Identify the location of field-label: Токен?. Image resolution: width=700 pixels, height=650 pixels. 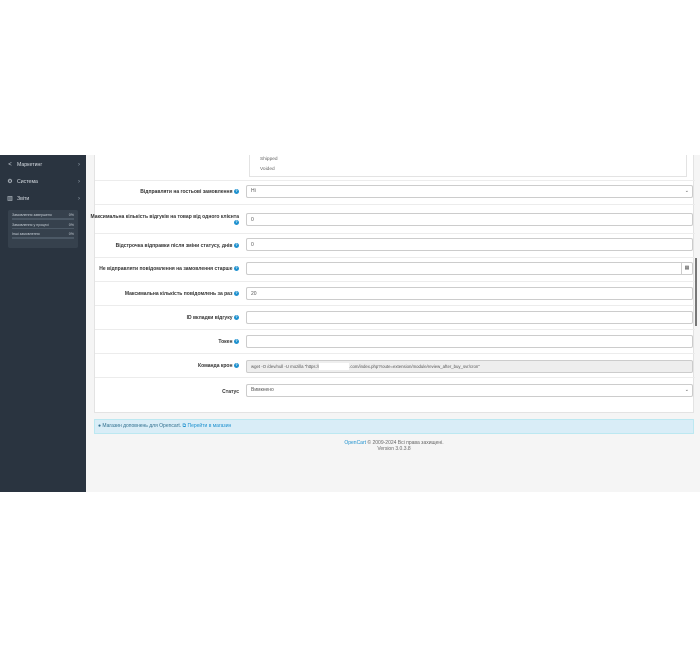
(164, 342).